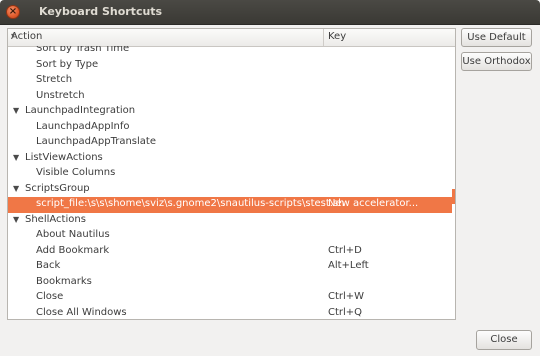  What do you see at coordinates (64, 157) in the screenshot?
I see `row-action-label: ListViewActions` at bounding box center [64, 157].